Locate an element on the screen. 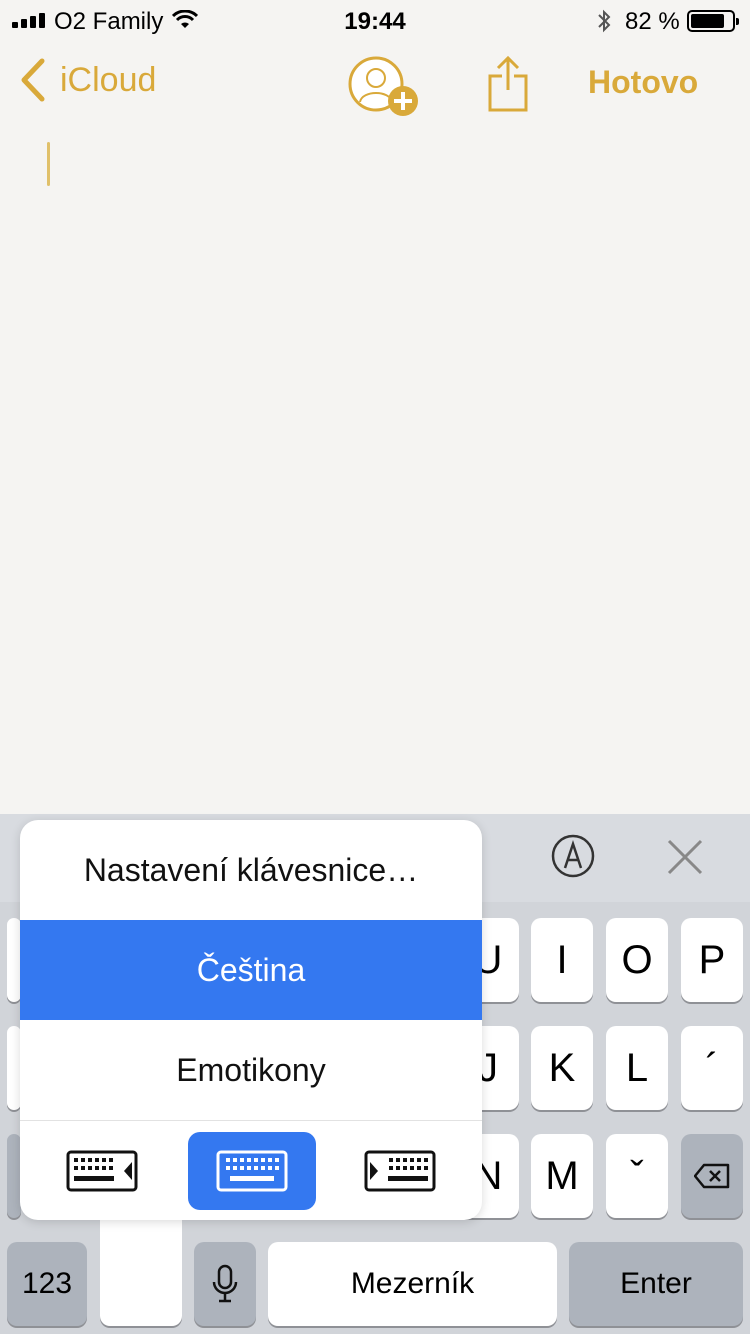  close-icon is located at coordinates (685, 857).